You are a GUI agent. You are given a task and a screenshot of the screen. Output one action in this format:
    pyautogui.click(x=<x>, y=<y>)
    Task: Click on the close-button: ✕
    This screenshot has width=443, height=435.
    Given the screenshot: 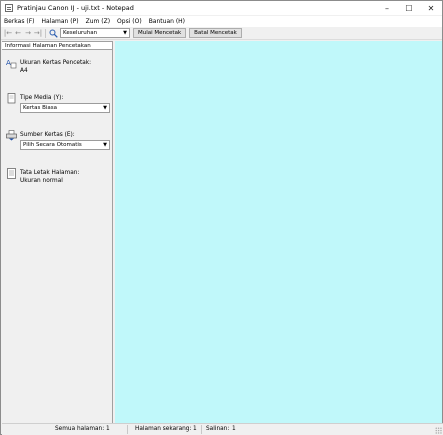 What is the action you would take?
    pyautogui.click(x=431, y=8)
    